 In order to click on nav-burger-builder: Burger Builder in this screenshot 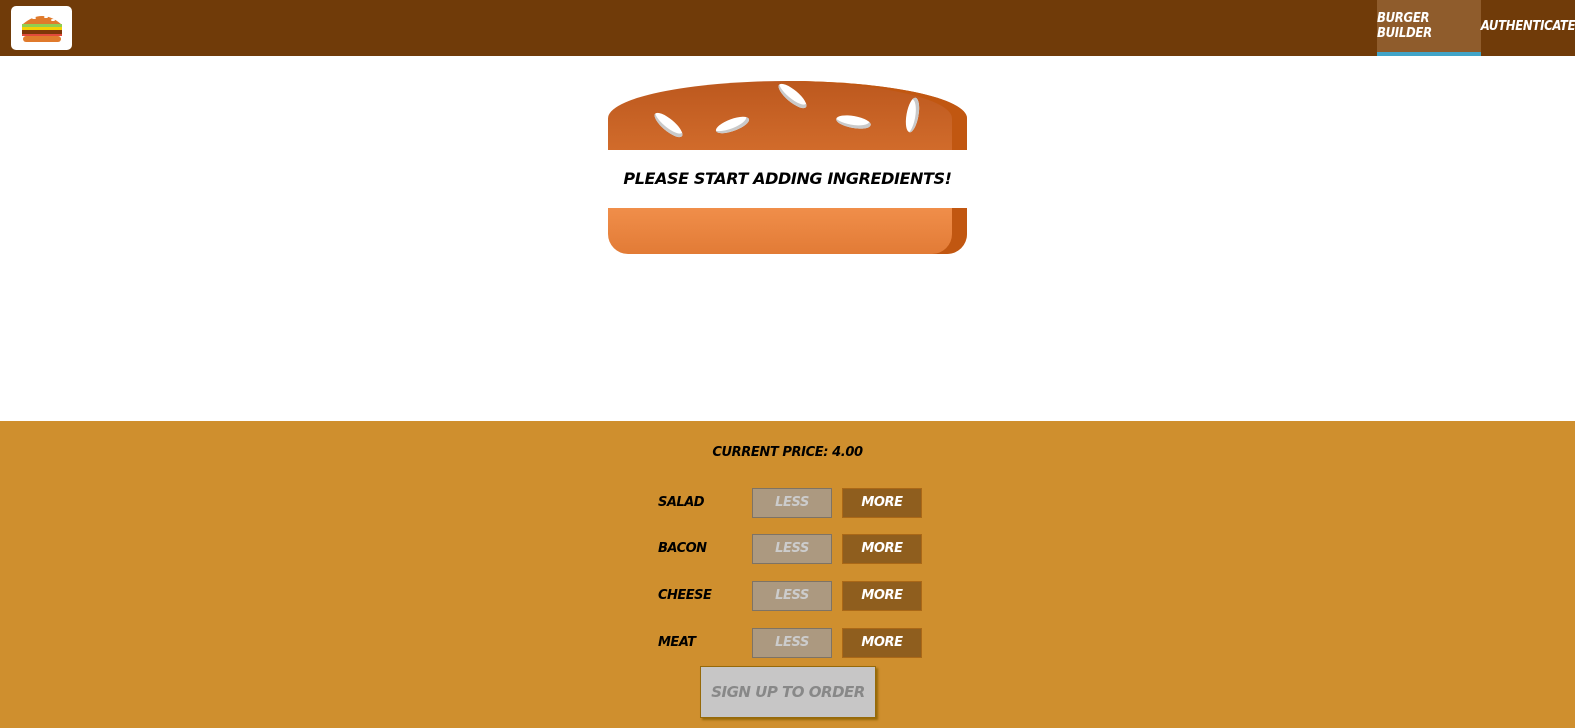, I will do `click(1429, 28)`.